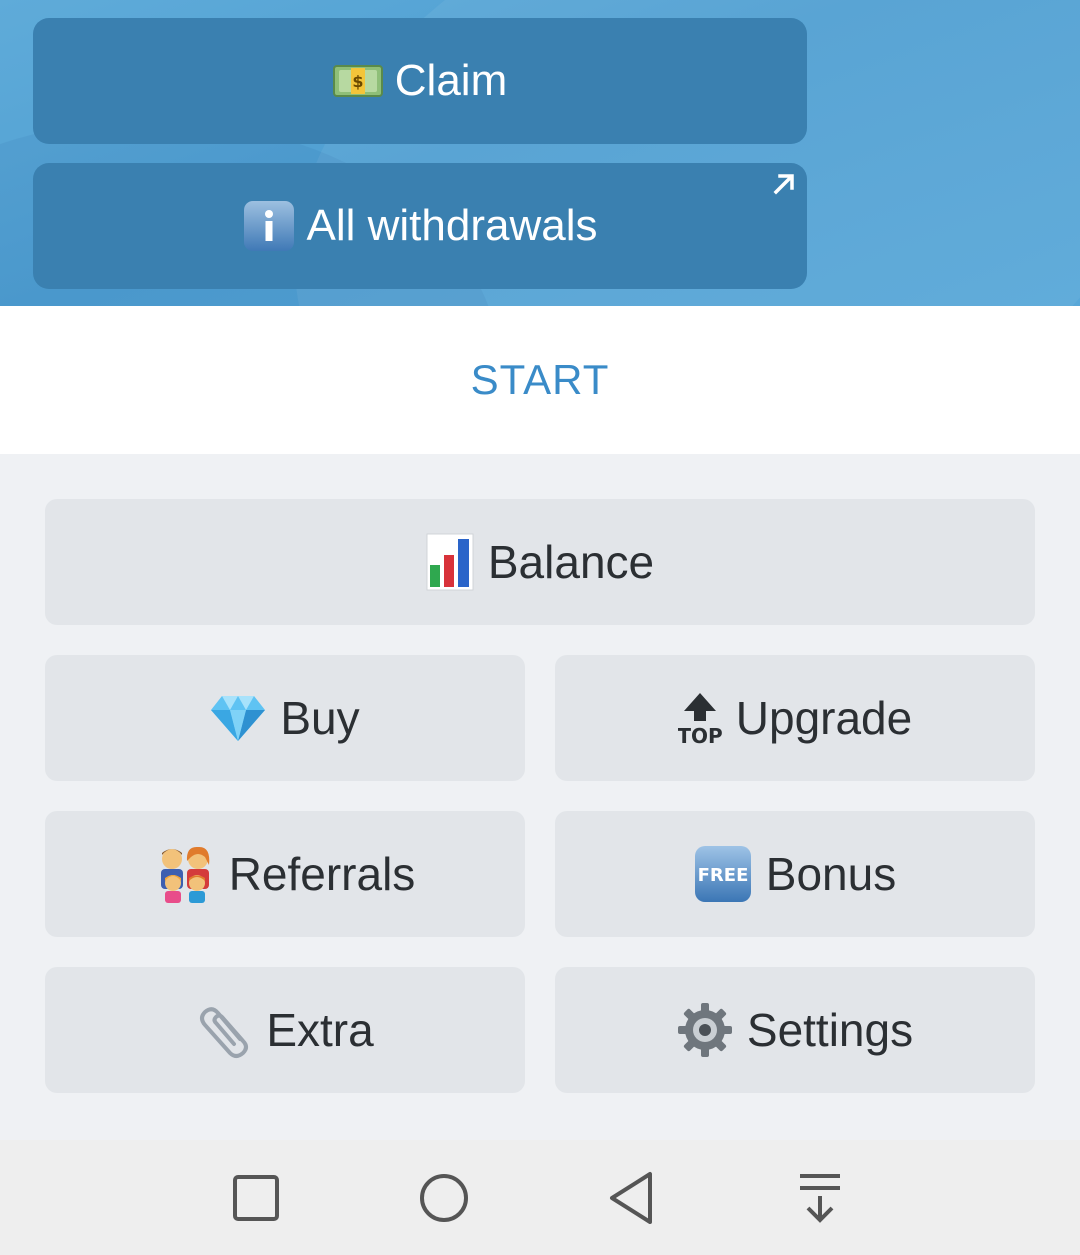 Image resolution: width=1080 pixels, height=1255 pixels. I want to click on bonus-button: FREE Bonus, so click(795, 874).